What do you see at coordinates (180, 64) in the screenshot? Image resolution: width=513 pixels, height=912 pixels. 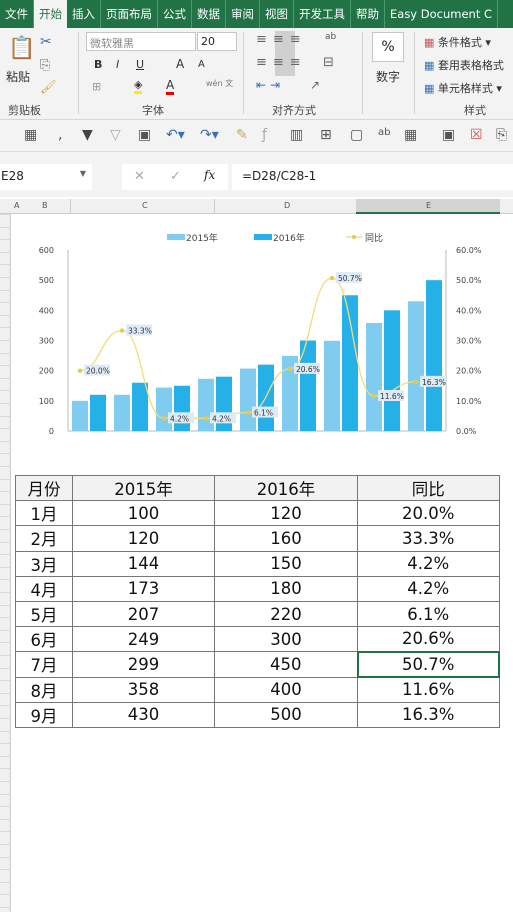 I see `grow-font-button: A` at bounding box center [180, 64].